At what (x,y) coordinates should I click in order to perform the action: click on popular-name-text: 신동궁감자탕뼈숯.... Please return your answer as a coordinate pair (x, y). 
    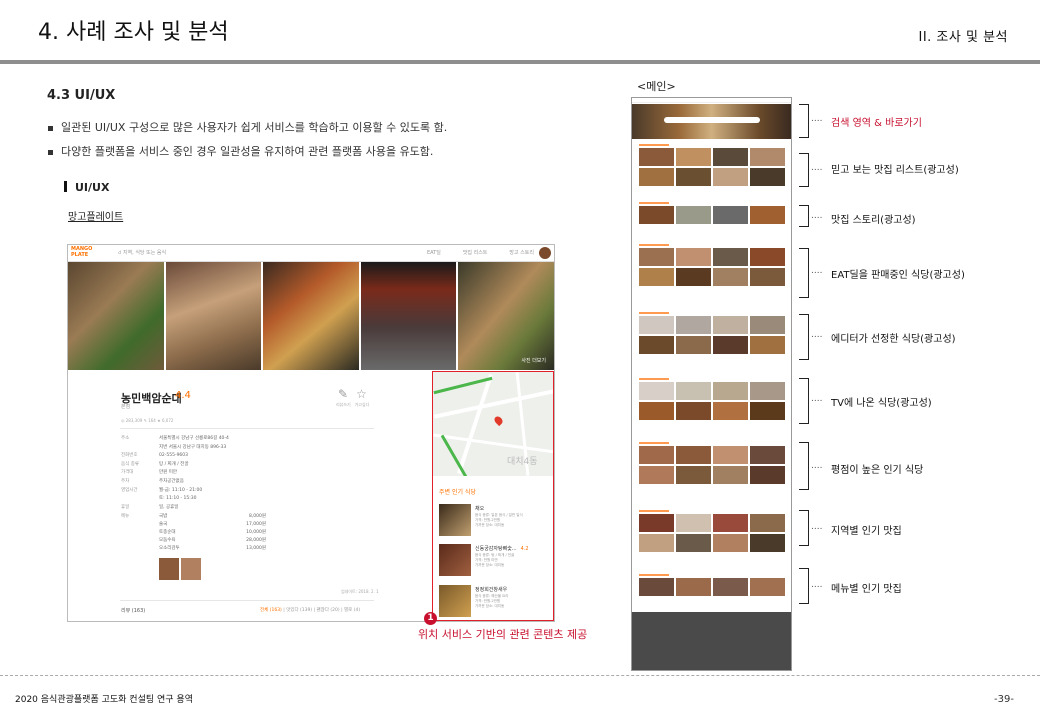
    Looking at the image, I should click on (496, 549).